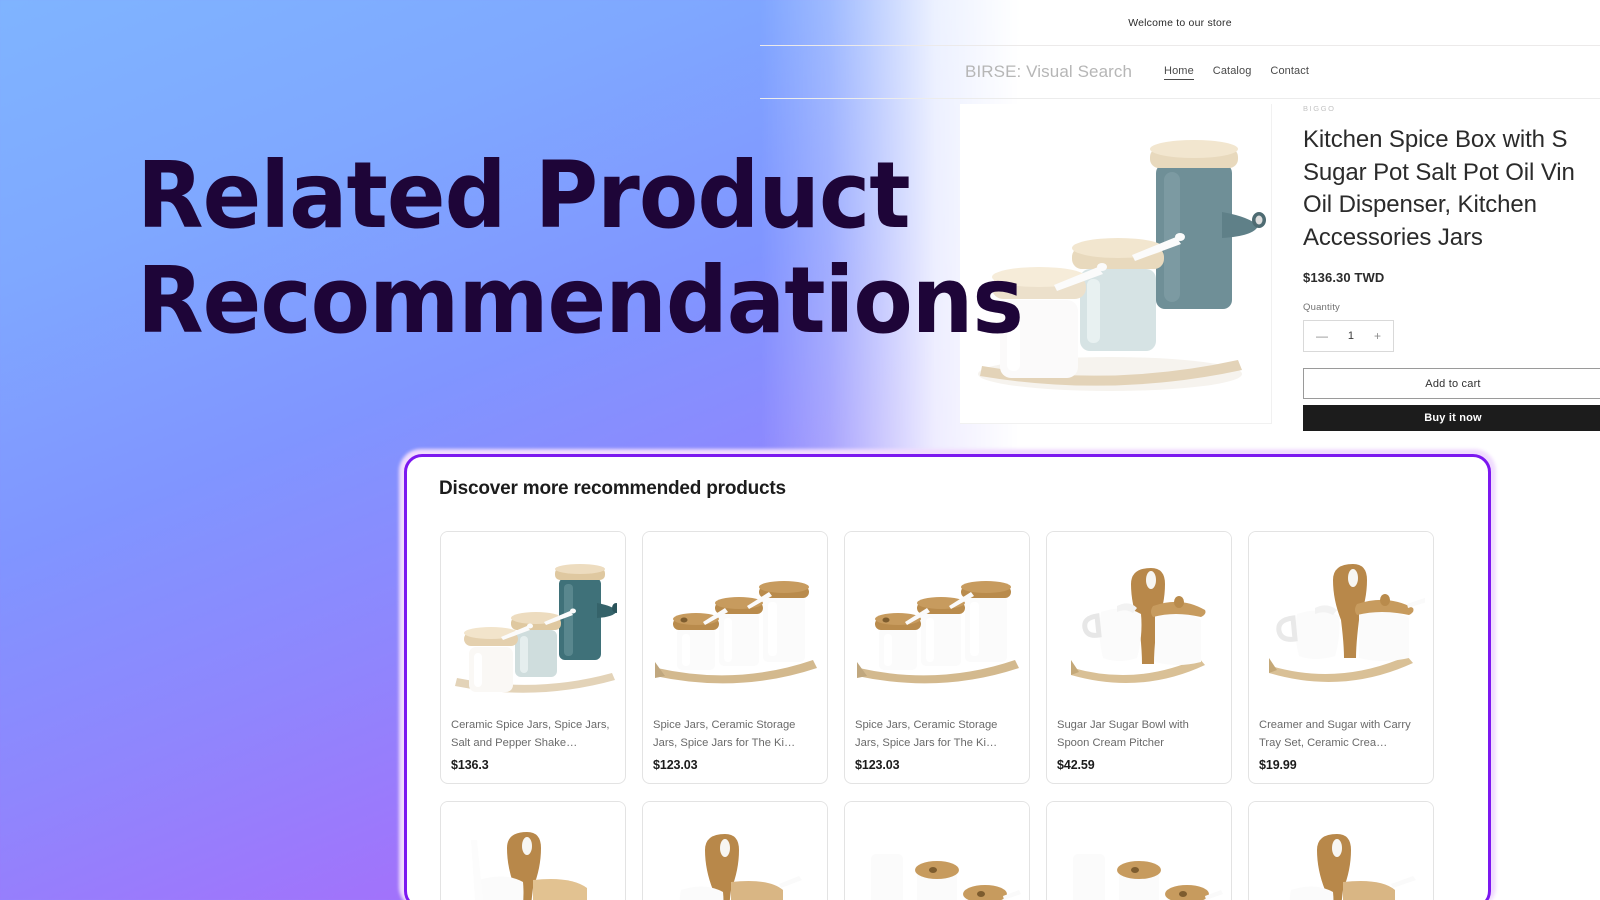 Image resolution: width=1600 pixels, height=900 pixels. What do you see at coordinates (1278, 765) in the screenshot?
I see `product-card-price: $19.99` at bounding box center [1278, 765].